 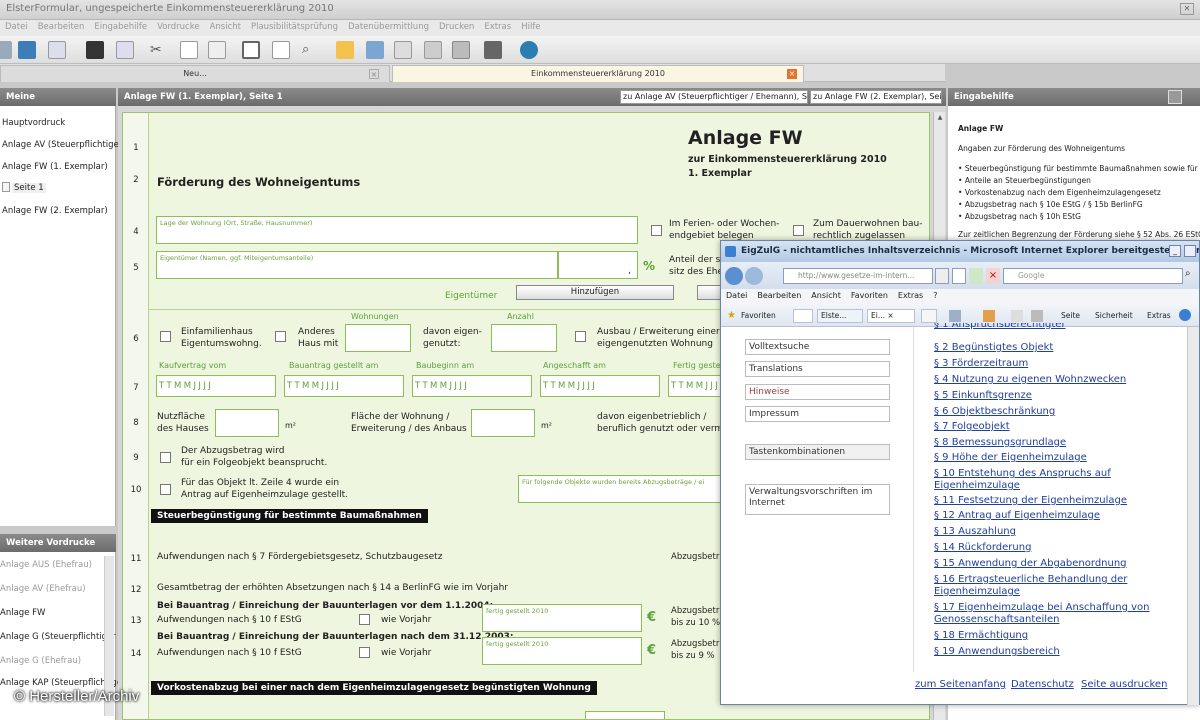 What do you see at coordinates (61, 27) in the screenshot?
I see `menu-bearbeiten: Bearbeiten` at bounding box center [61, 27].